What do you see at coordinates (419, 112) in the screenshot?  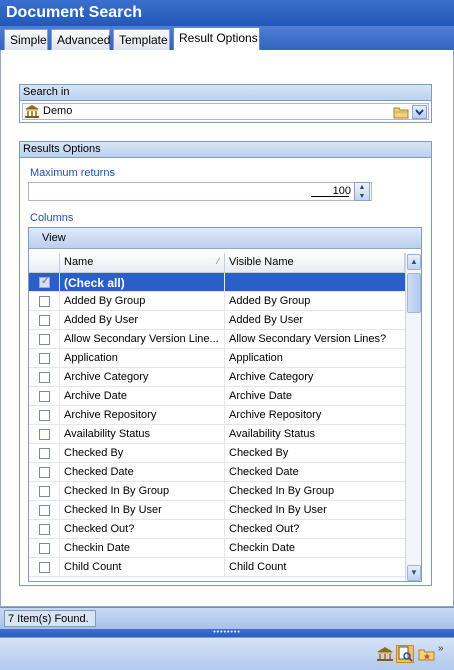 I see `search-in-dropdown-button` at bounding box center [419, 112].